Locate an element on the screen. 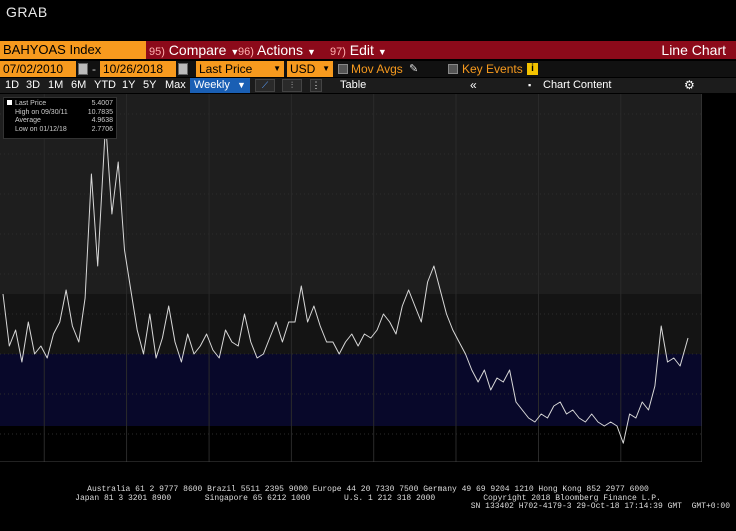 The width and height of the screenshot is (736, 531). field-select: Last Price ▼ is located at coordinates (240, 69).